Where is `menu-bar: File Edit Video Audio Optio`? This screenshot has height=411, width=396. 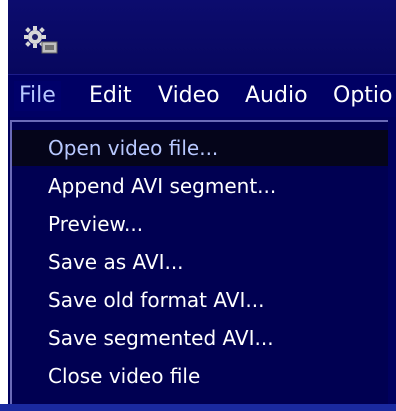
menu-bar: File Edit Video Audio Optio is located at coordinates (202, 95).